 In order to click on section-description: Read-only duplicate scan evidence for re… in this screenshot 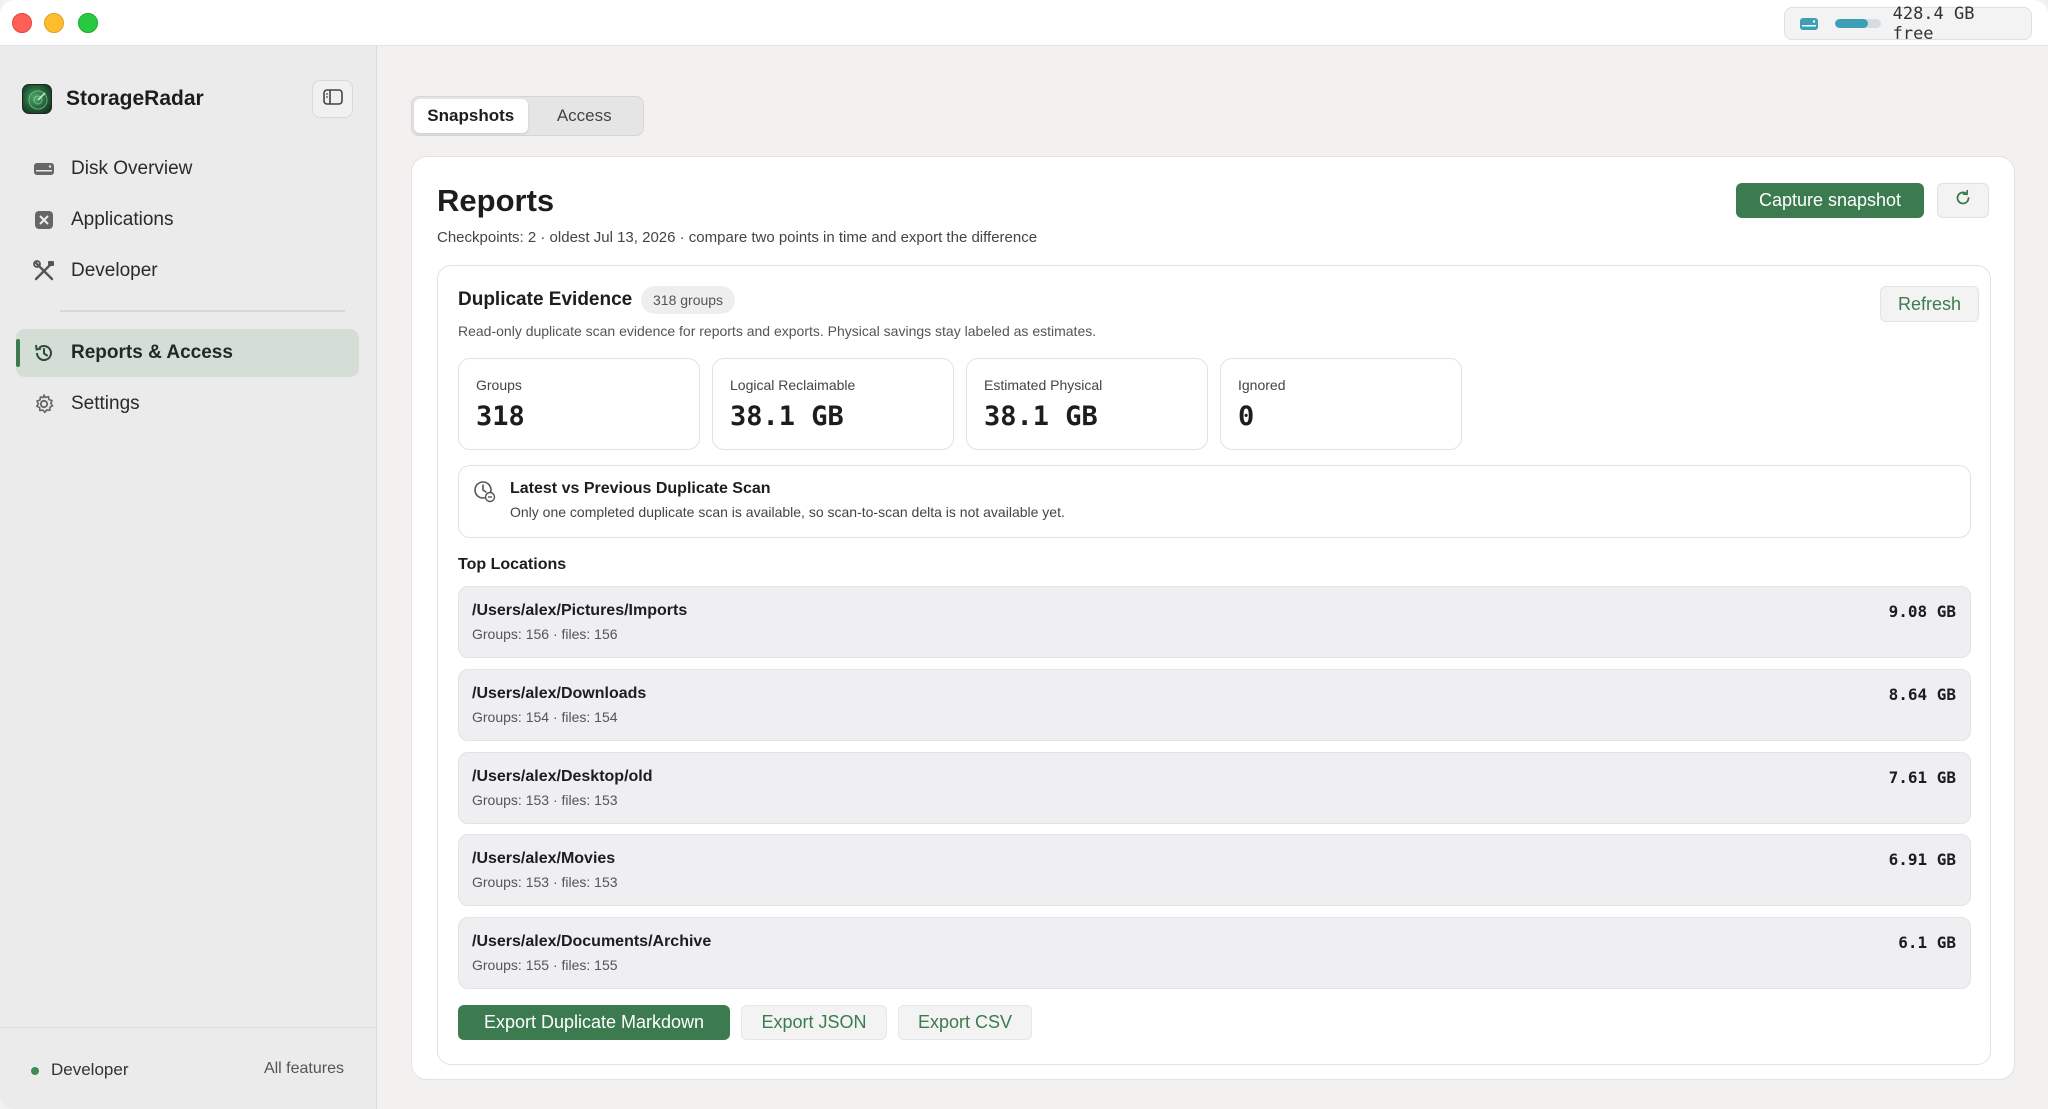, I will do `click(777, 331)`.